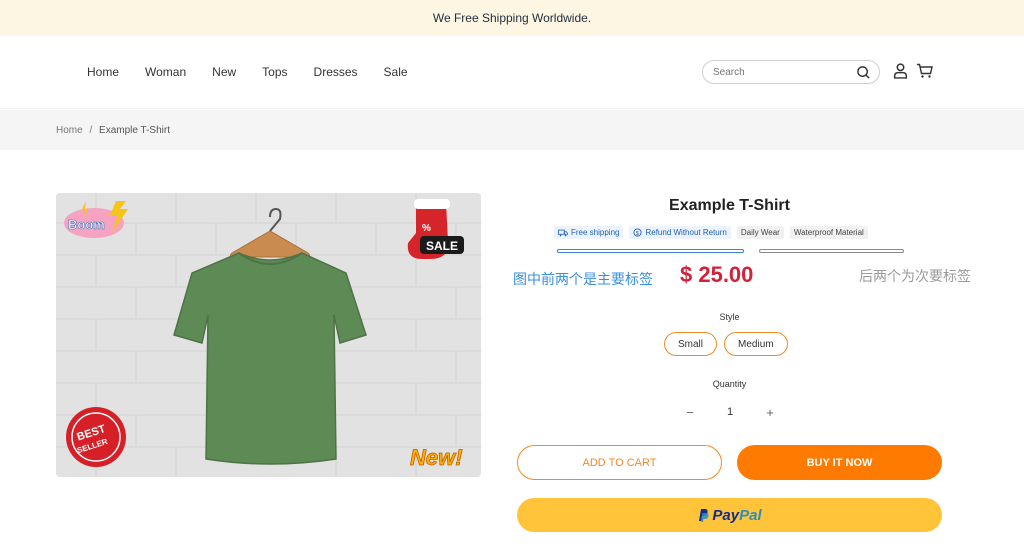  What do you see at coordinates (900, 70) in the screenshot?
I see `user-icon` at bounding box center [900, 70].